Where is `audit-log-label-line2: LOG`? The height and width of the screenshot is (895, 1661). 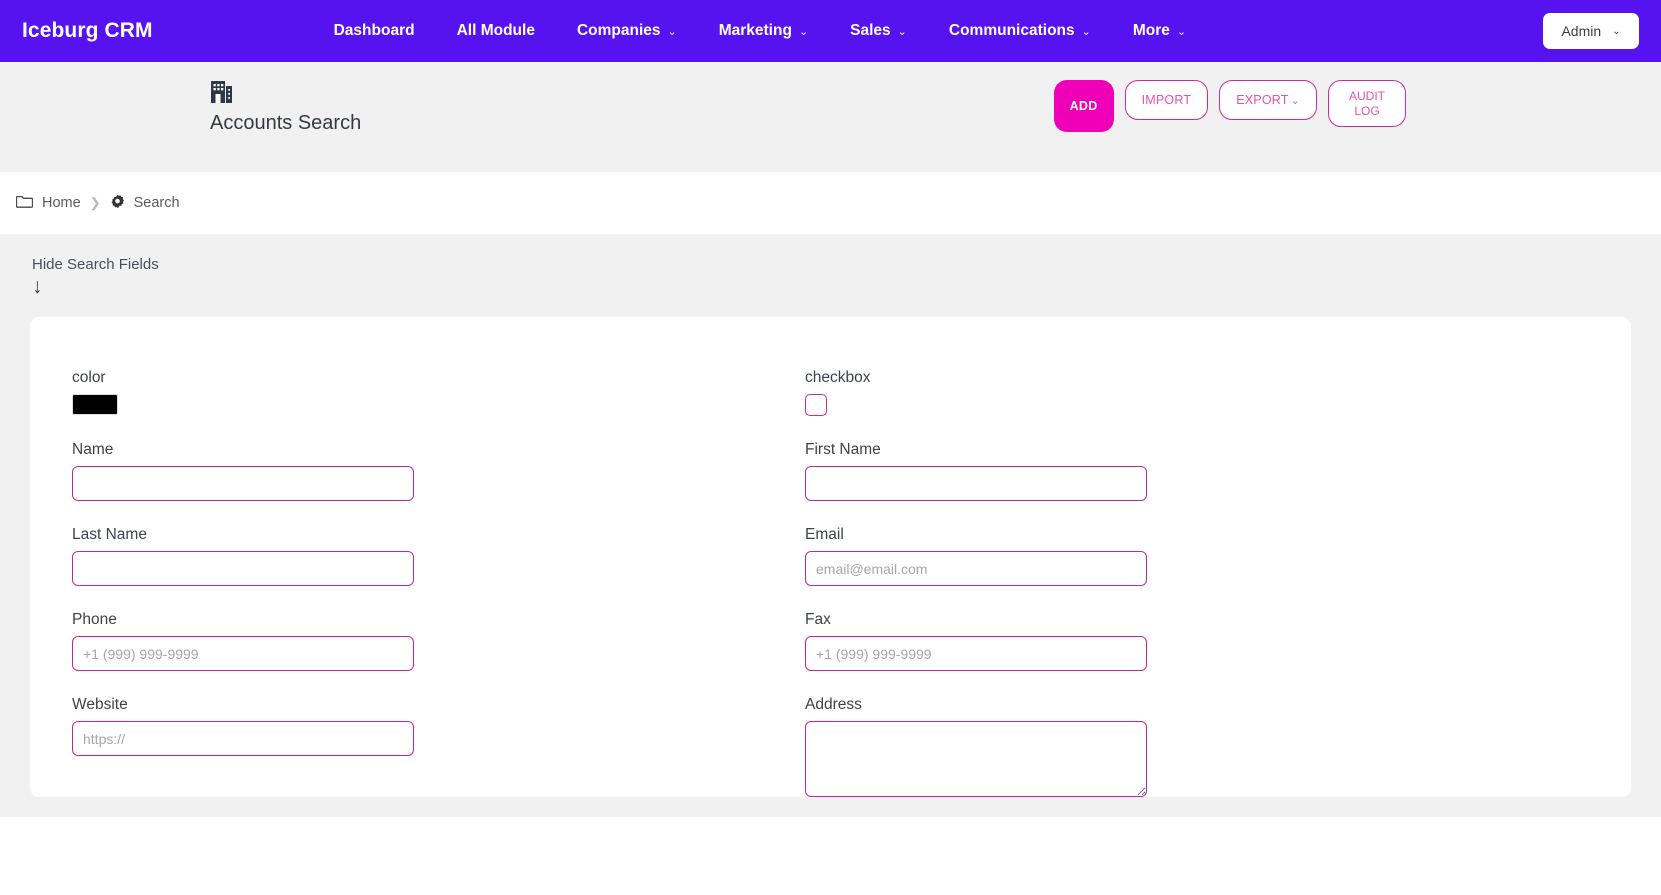
audit-log-label-line2: LOG is located at coordinates (1367, 110).